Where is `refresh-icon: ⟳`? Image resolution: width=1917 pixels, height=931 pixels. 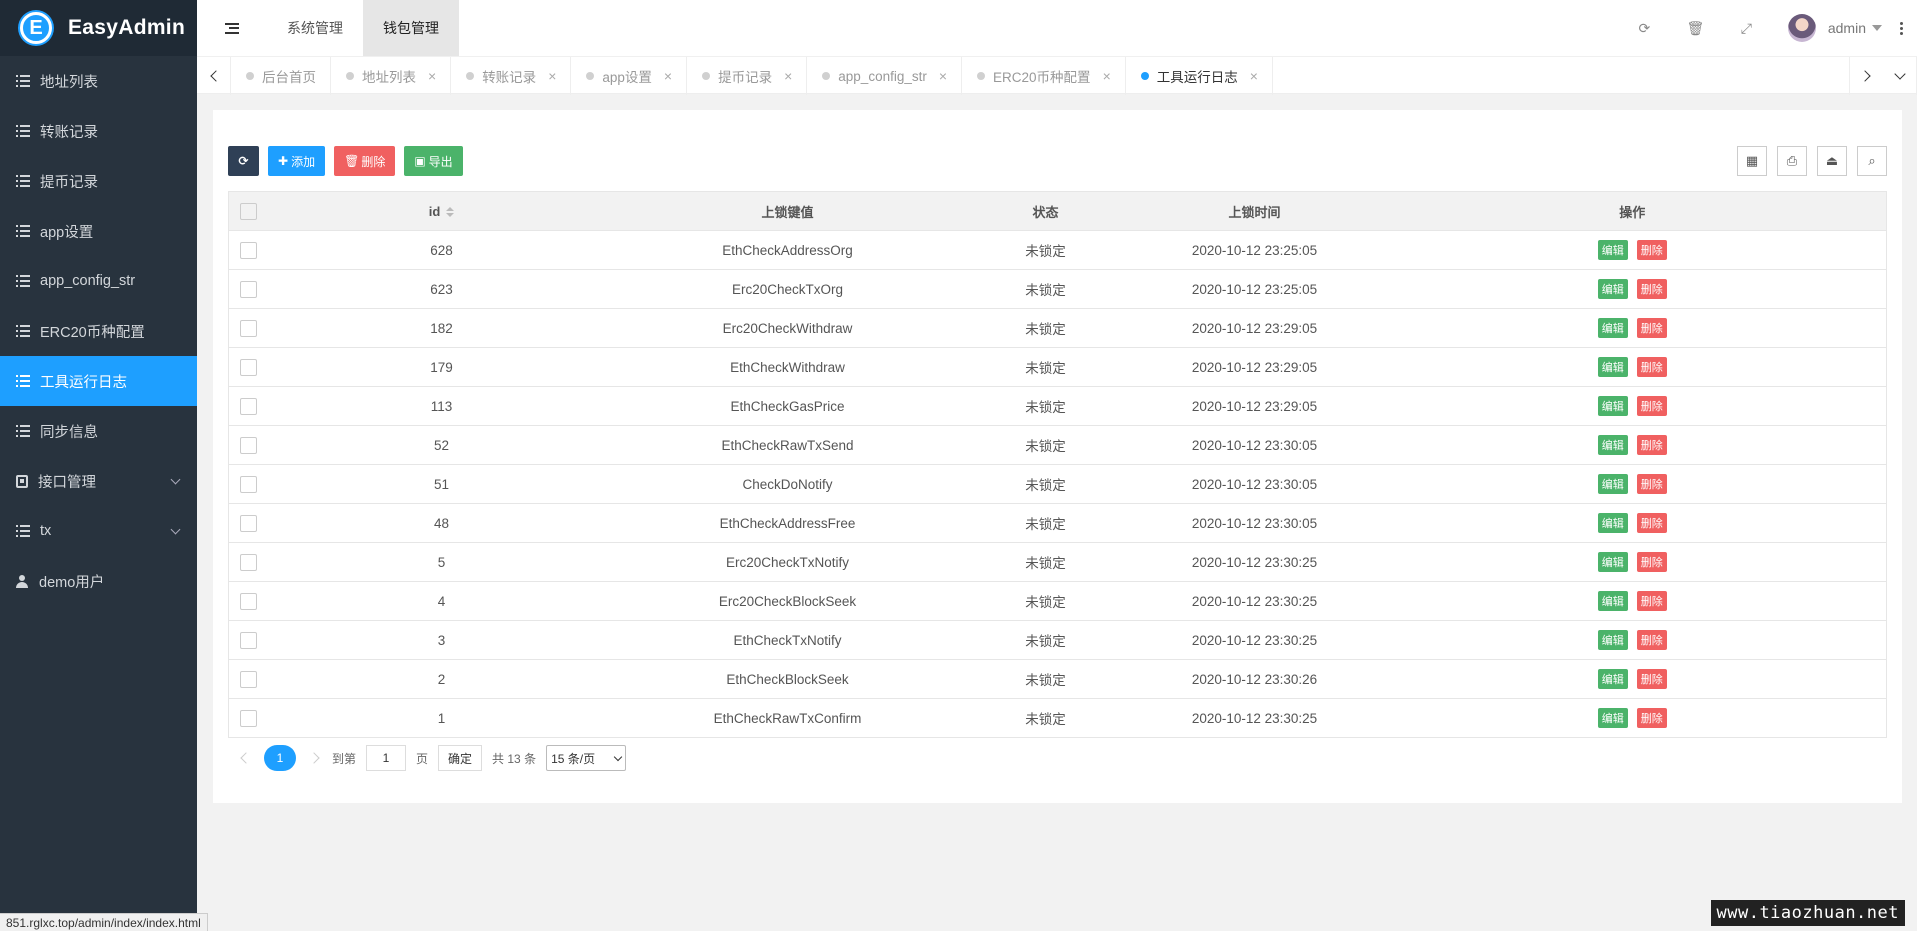
refresh-icon: ⟳ is located at coordinates (1644, 28).